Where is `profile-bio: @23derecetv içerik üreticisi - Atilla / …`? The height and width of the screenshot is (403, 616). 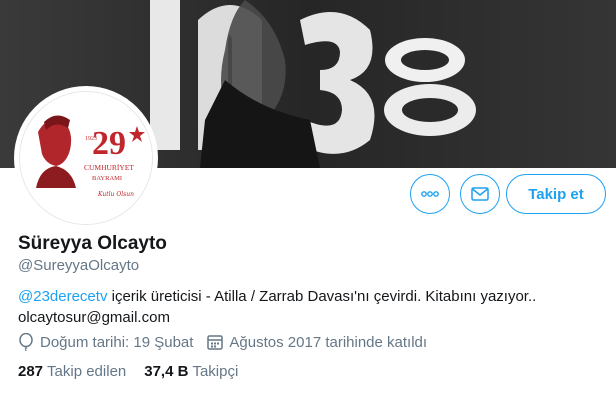
profile-bio: @23derecetv içerik üreticisi - Atilla / … is located at coordinates (313, 307).